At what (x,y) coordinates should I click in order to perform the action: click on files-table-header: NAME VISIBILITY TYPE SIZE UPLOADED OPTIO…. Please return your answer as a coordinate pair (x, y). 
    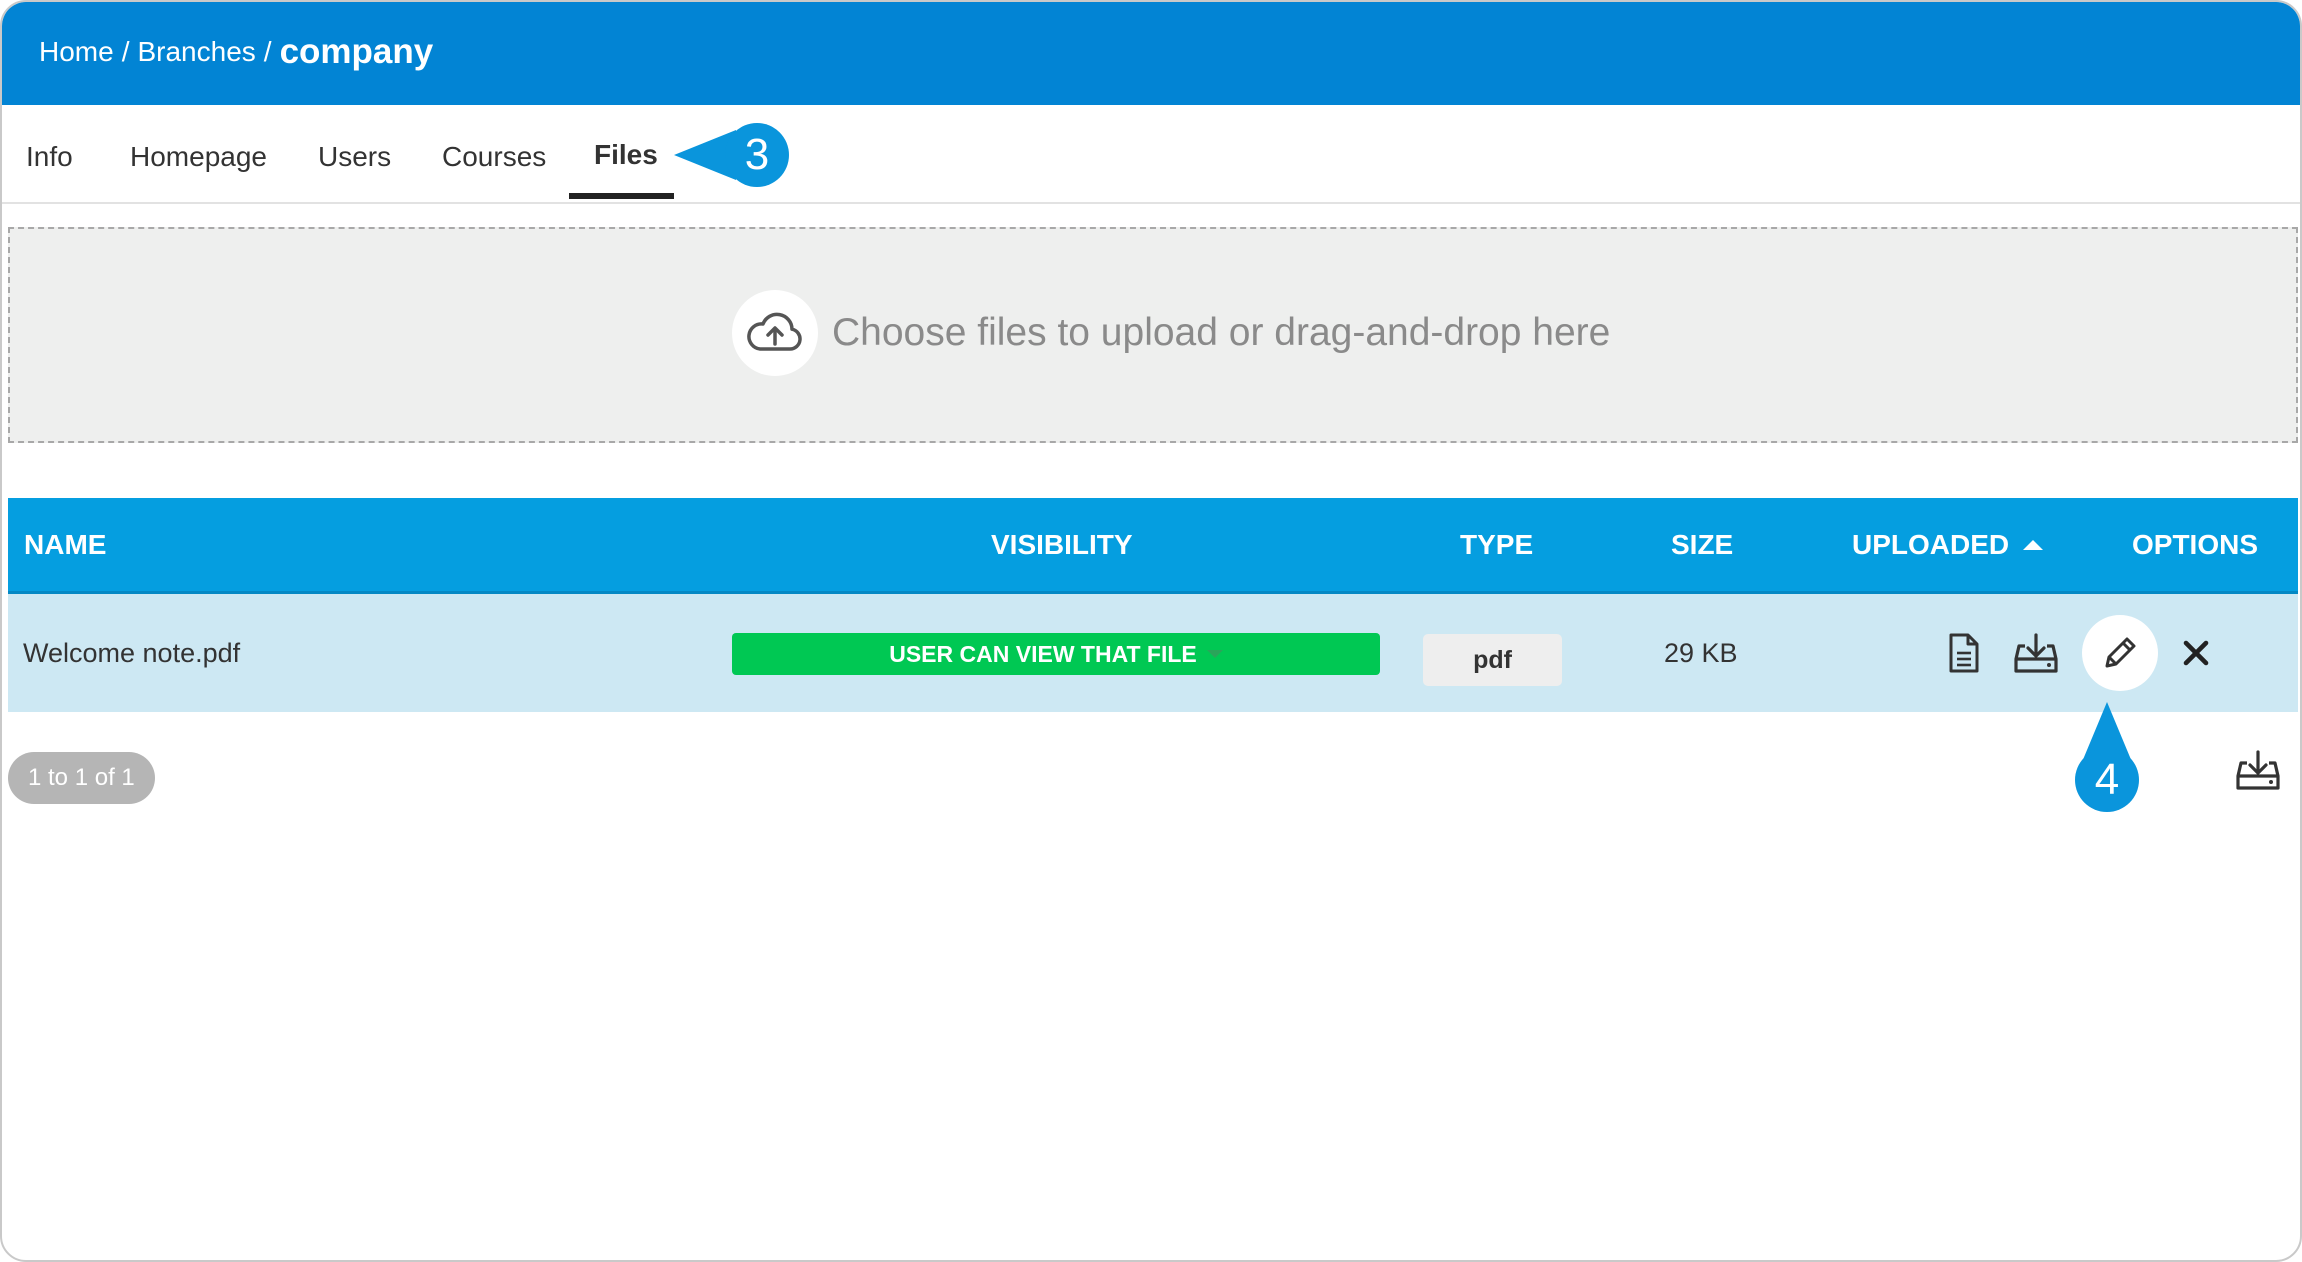
    Looking at the image, I should click on (1153, 546).